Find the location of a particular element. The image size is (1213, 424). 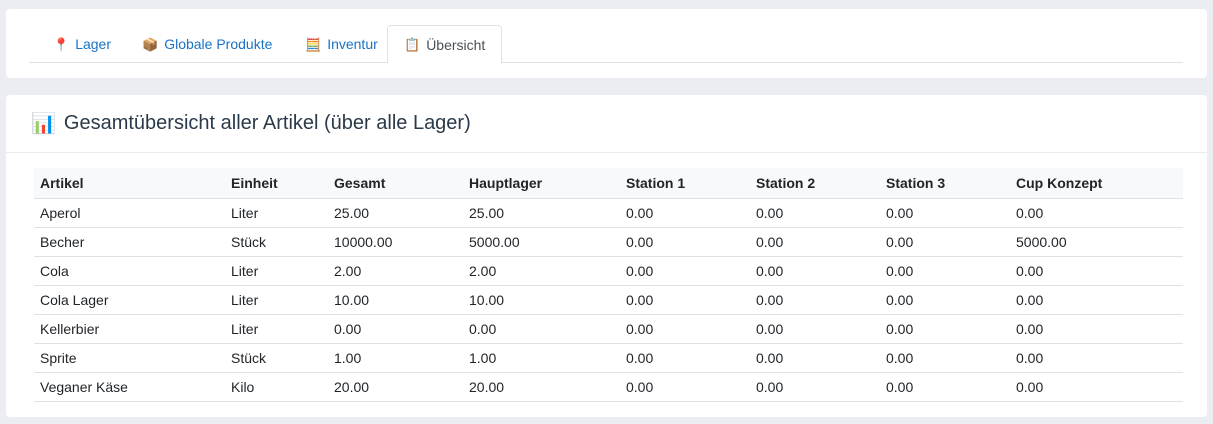

table-cell: Sprite is located at coordinates (129, 358).